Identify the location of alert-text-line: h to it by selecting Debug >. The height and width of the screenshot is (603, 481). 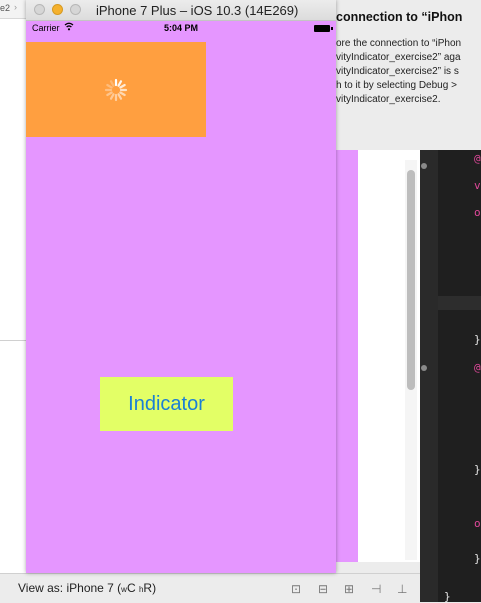
(396, 85).